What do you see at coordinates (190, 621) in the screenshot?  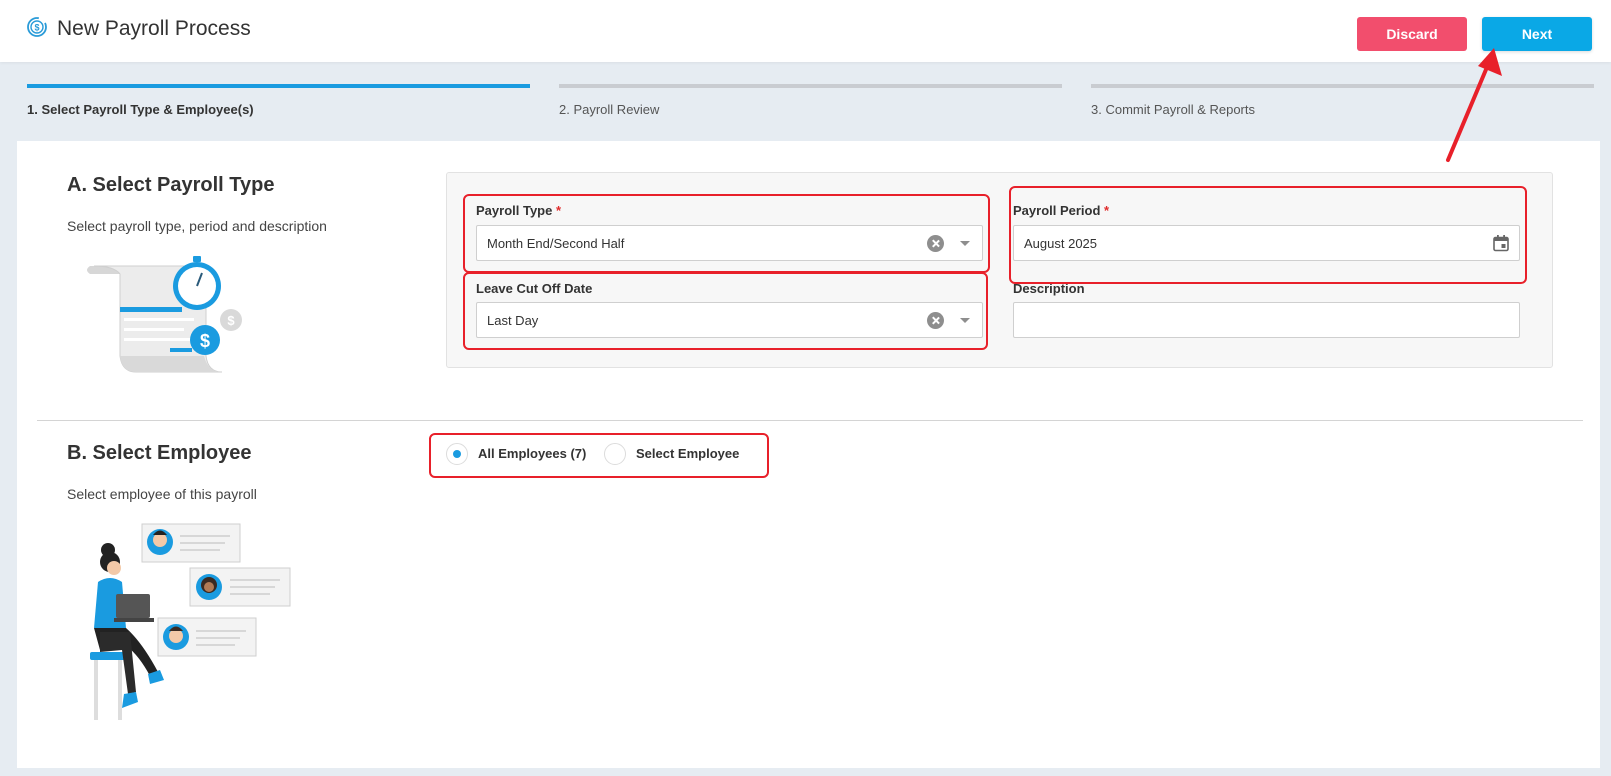 I see `employee-selection-illustration` at bounding box center [190, 621].